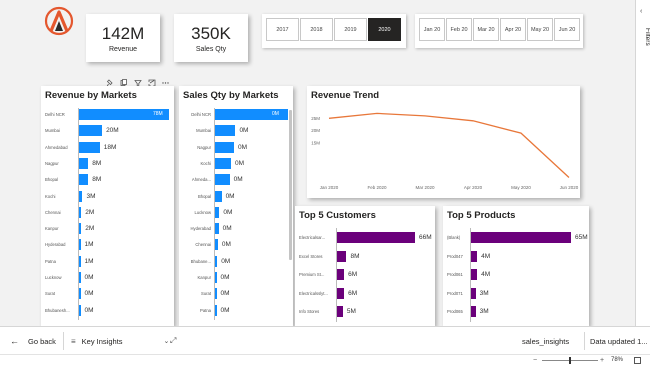 Image resolution: width=650 pixels, height=366 pixels. What do you see at coordinates (365, 293) in the screenshot?
I see `bar-row: Electricalsslyt... 6M` at bounding box center [365, 293].